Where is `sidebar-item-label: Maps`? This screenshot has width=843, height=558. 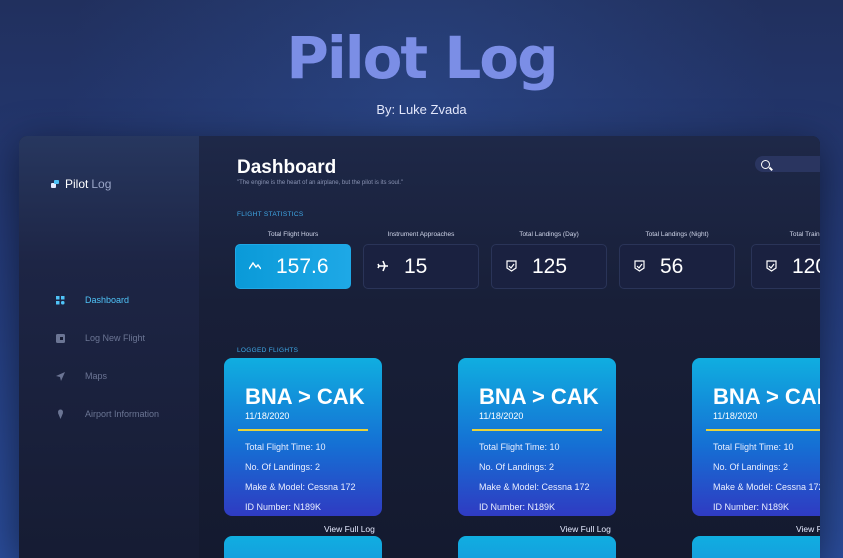
sidebar-item-label: Maps is located at coordinates (96, 376).